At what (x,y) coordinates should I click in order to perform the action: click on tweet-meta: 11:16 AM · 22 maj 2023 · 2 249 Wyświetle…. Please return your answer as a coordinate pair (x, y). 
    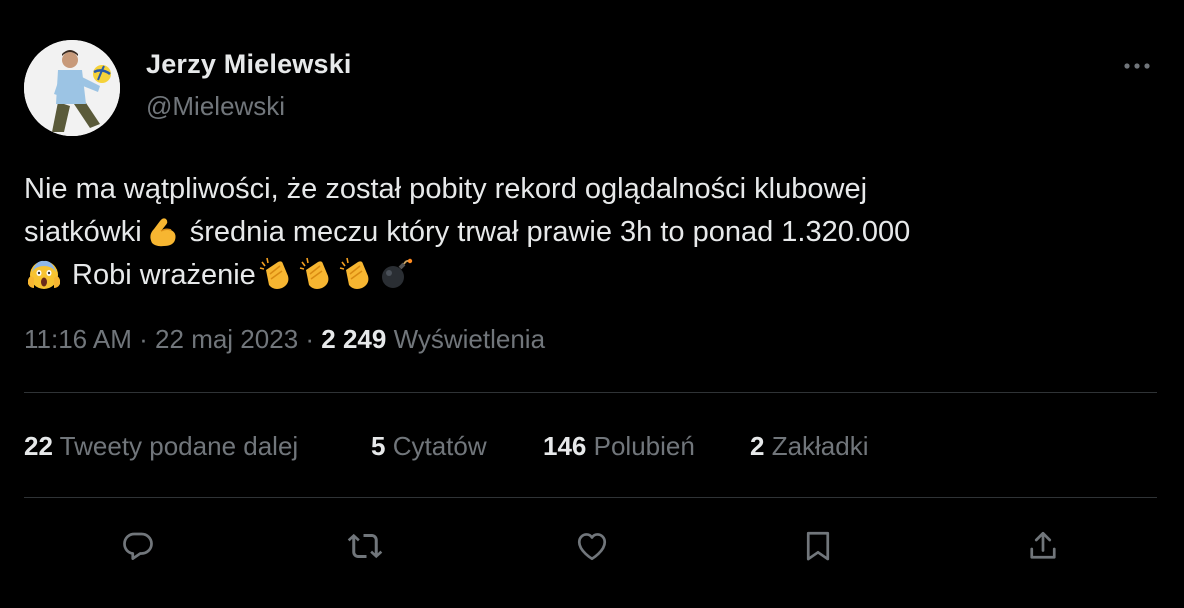
    Looking at the image, I should click on (284, 339).